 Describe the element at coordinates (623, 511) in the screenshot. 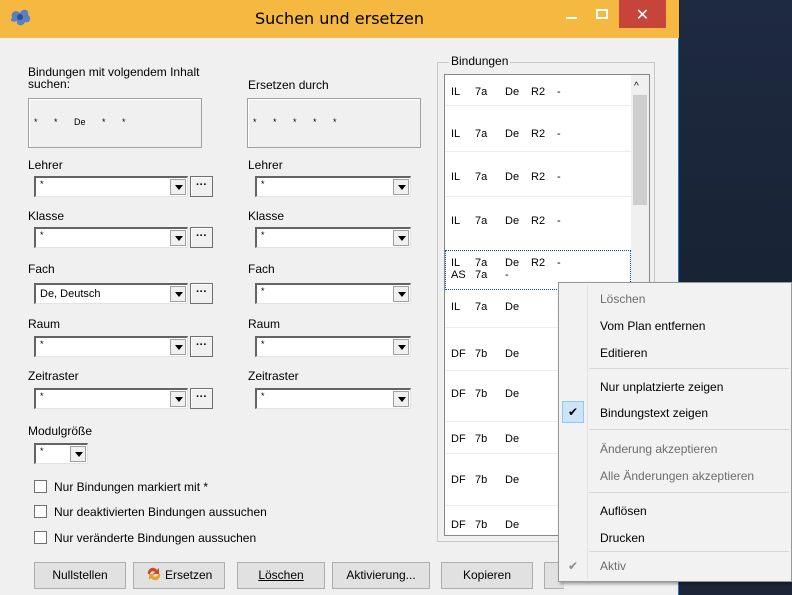

I see `menu-item-aufloesen: Auflösen` at that location.